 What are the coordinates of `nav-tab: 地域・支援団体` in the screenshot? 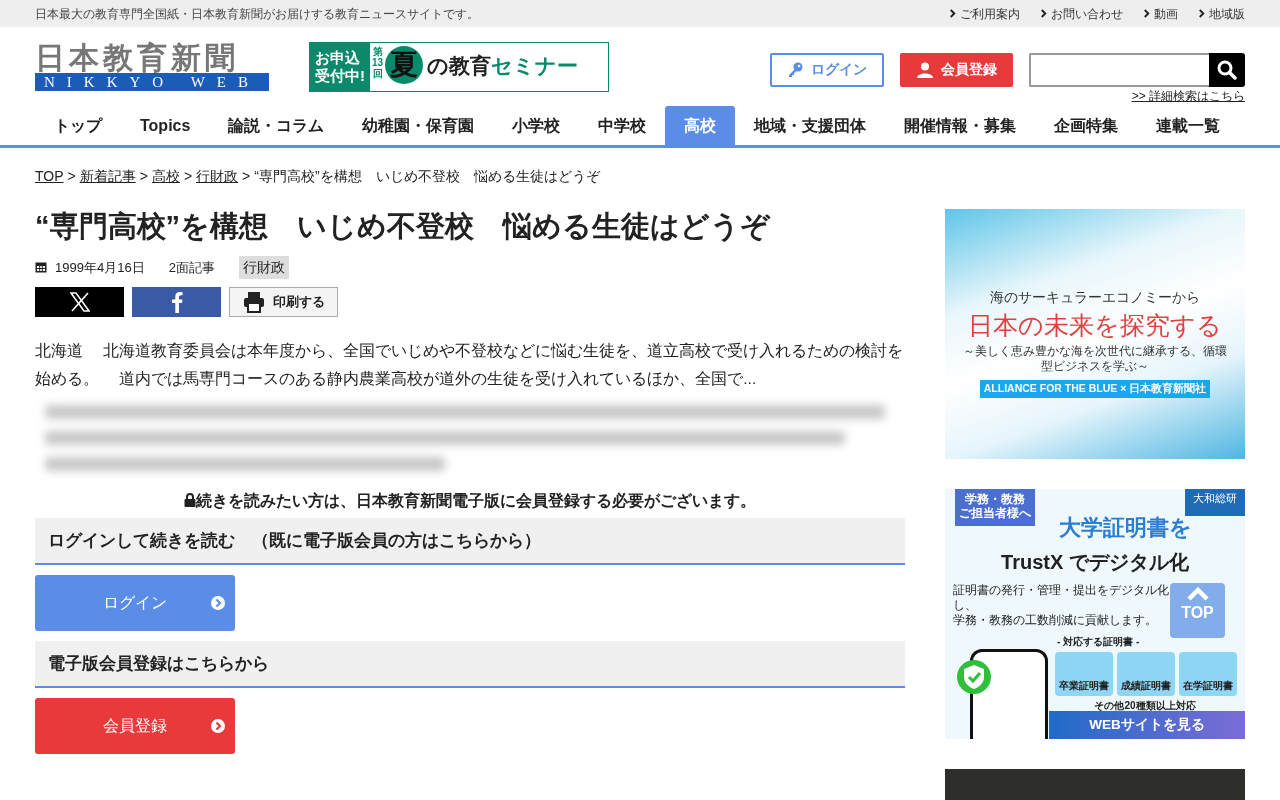 It's located at (810, 125).